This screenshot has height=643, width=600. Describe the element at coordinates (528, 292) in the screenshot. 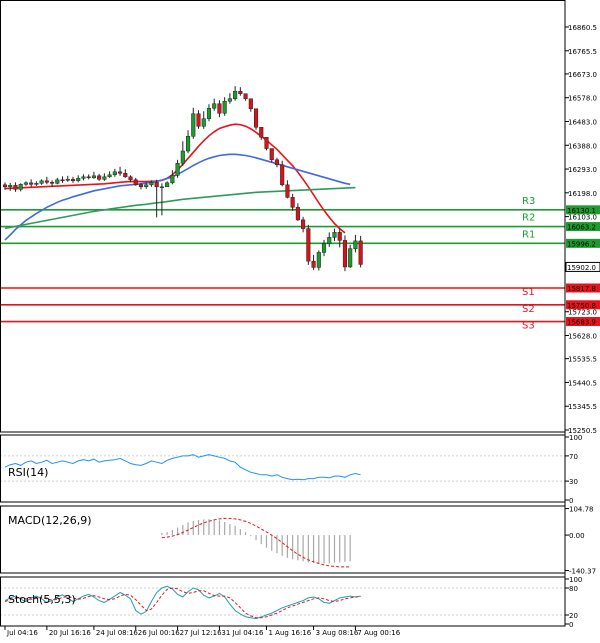

I see `level-name-s1: S1` at that location.